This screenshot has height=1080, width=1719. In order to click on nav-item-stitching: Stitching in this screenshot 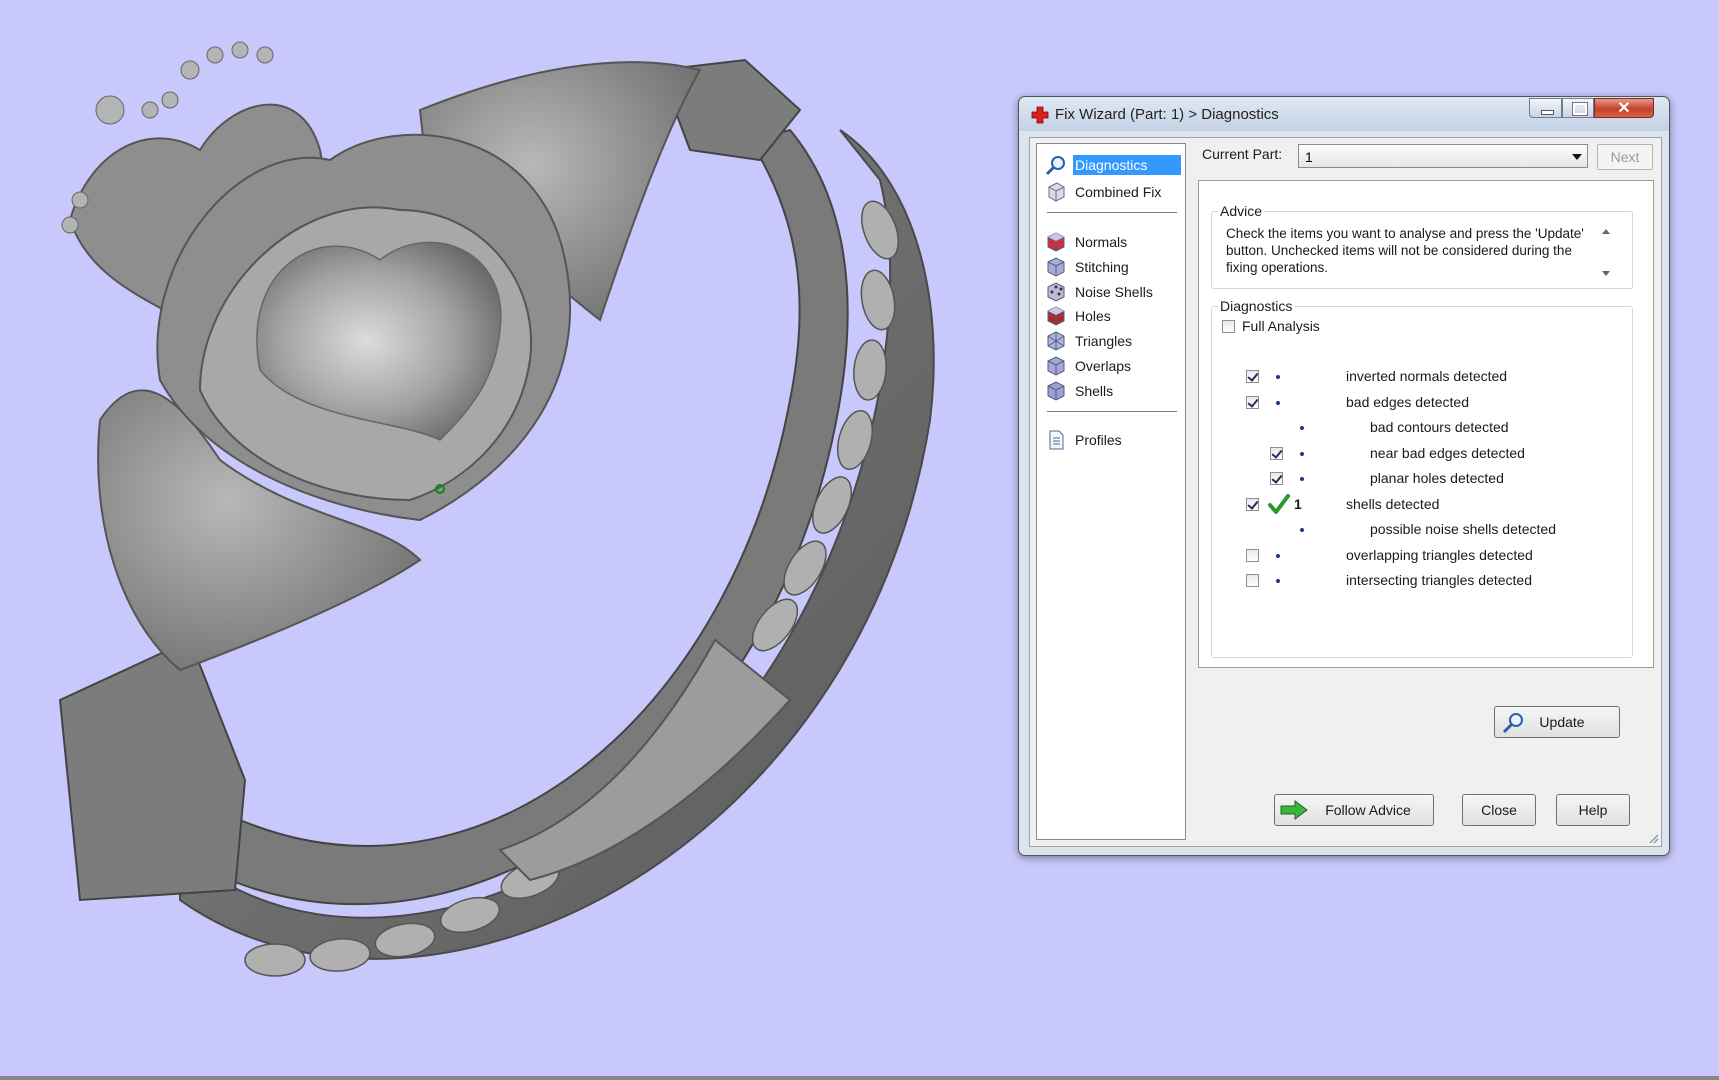, I will do `click(1112, 267)`.